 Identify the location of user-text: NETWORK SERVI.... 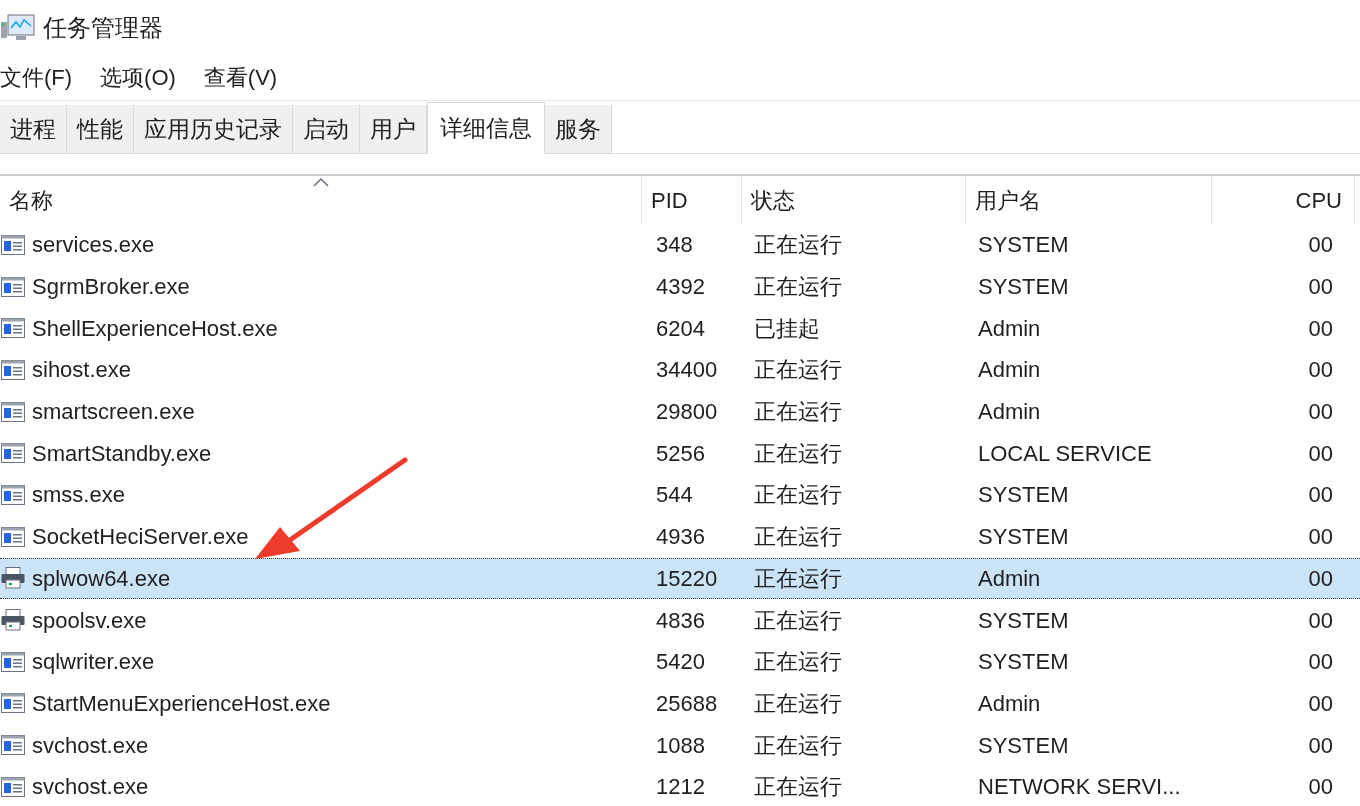
(1079, 787).